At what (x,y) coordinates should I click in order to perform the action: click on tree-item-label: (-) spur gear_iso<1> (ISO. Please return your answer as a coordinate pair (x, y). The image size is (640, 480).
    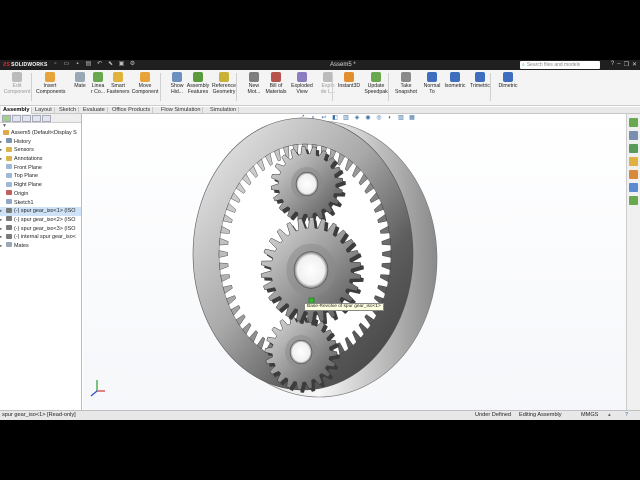
    Looking at the image, I should click on (45, 211).